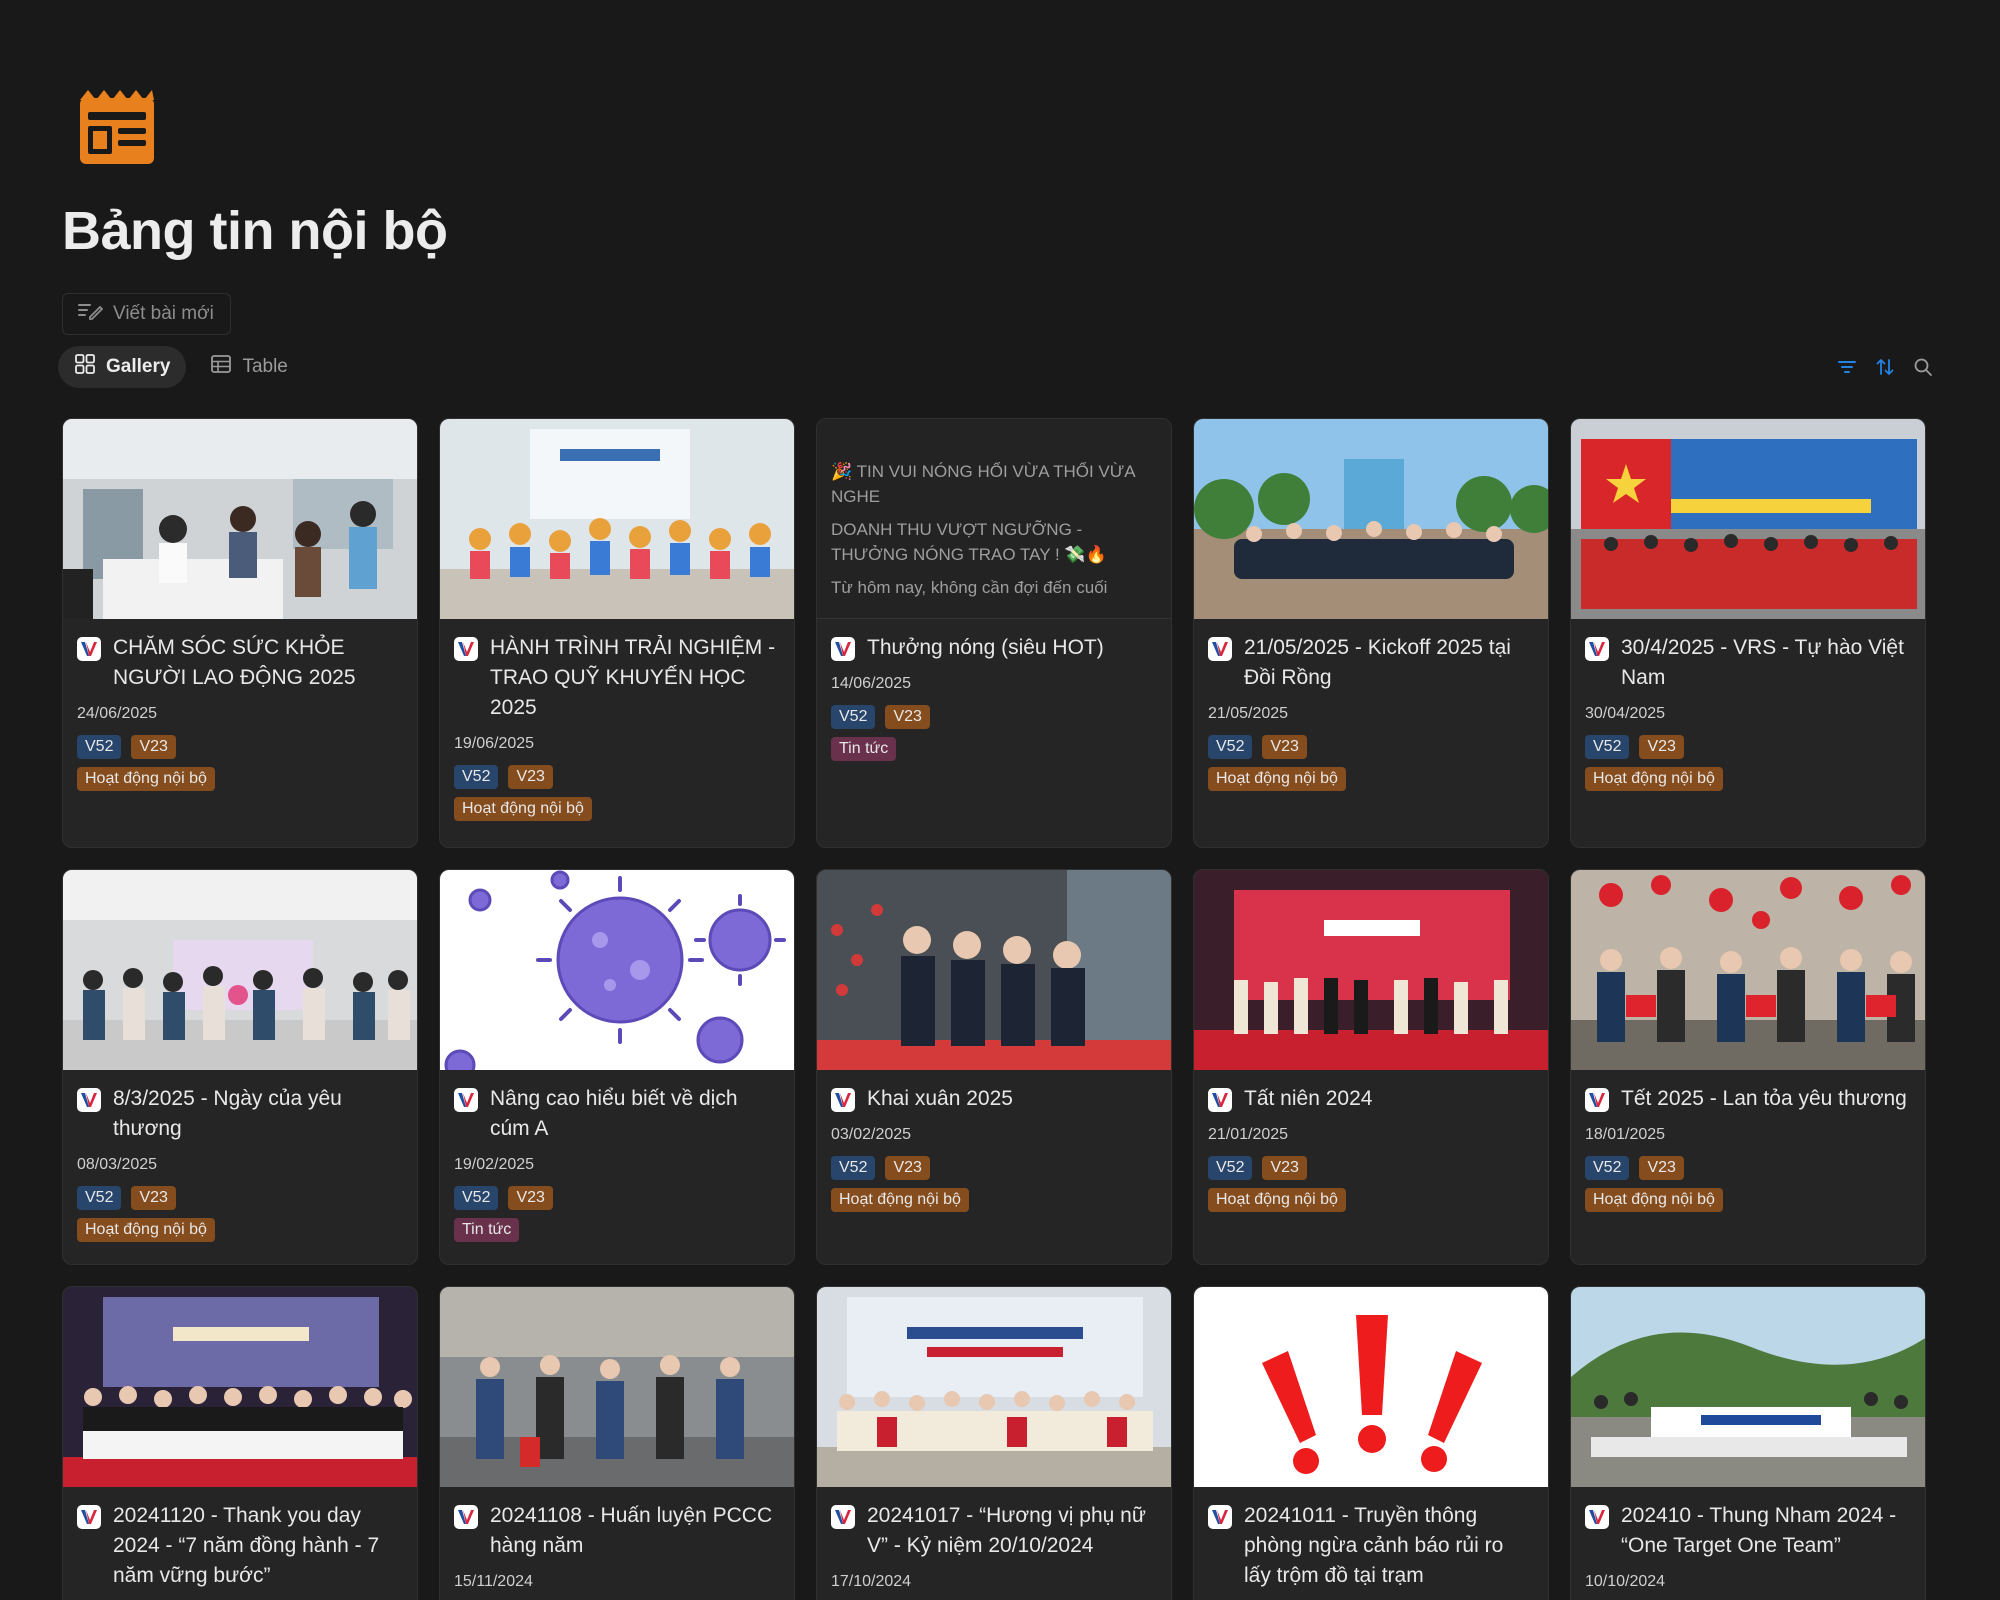  What do you see at coordinates (871, 1581) in the screenshot?
I see `card-date: 17/10/2024` at bounding box center [871, 1581].